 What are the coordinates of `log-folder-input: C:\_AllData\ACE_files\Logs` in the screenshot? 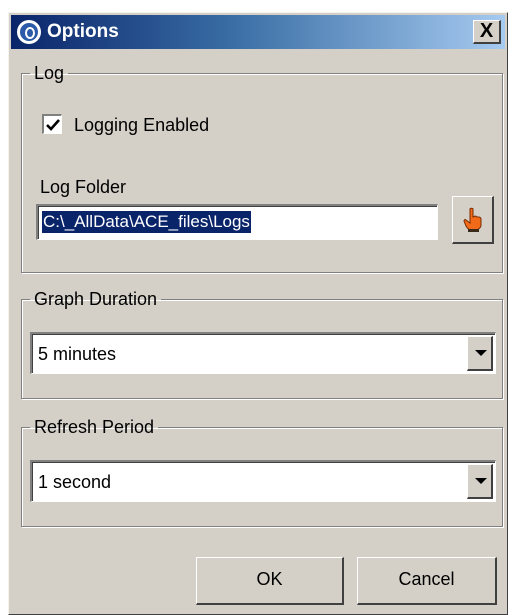 It's located at (237, 222).